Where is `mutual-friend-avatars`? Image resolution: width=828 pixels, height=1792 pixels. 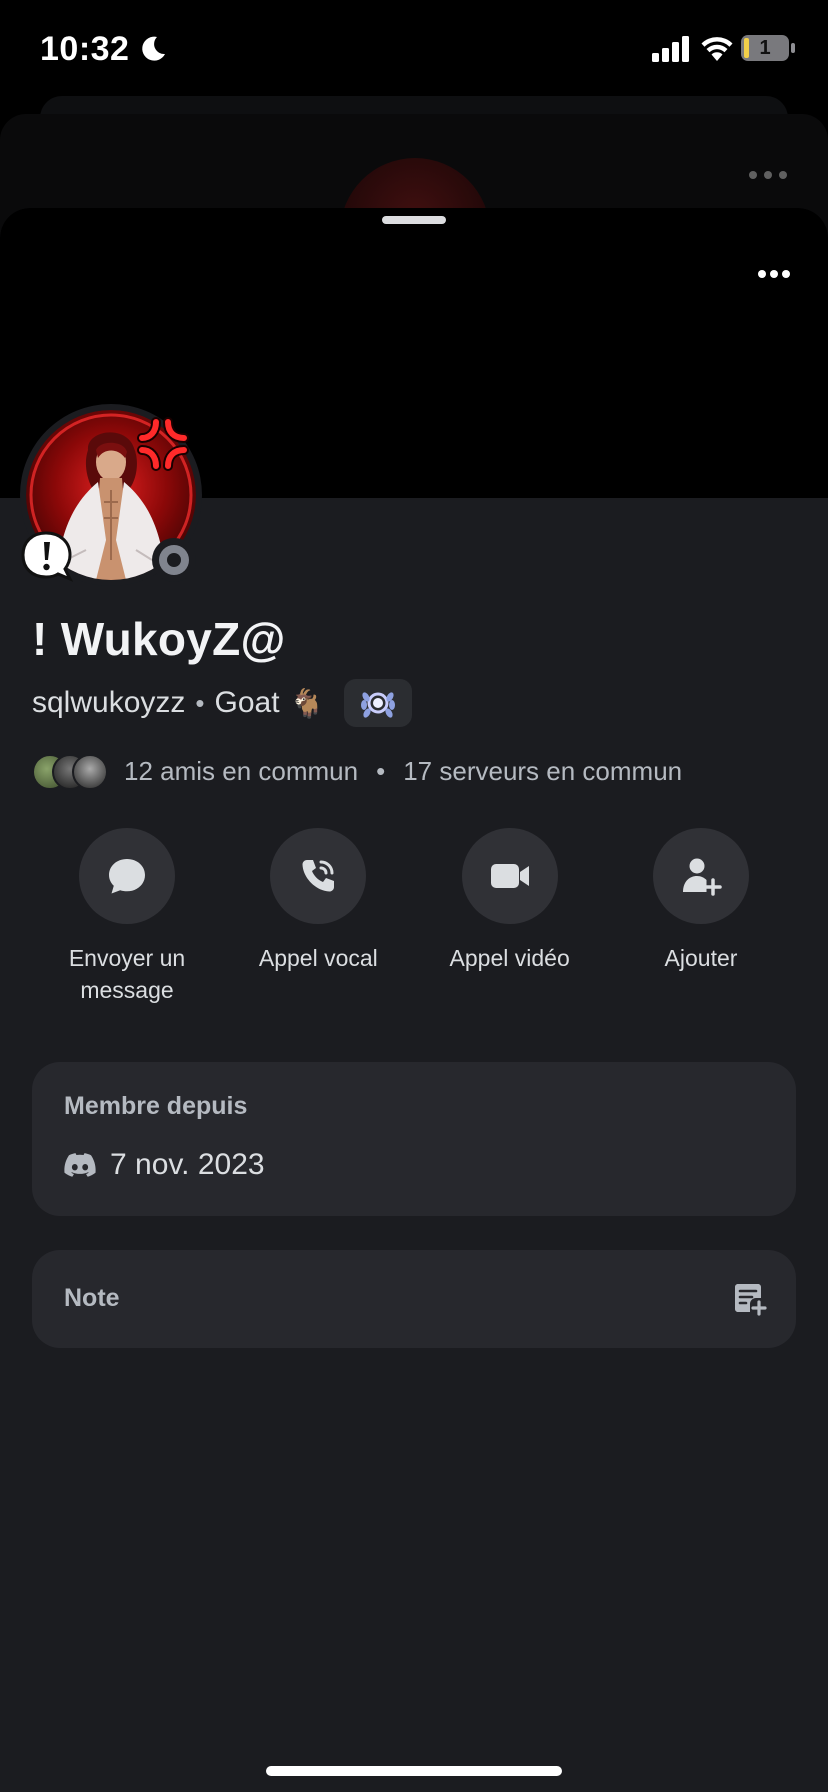
mutual-friend-avatars is located at coordinates (72, 772).